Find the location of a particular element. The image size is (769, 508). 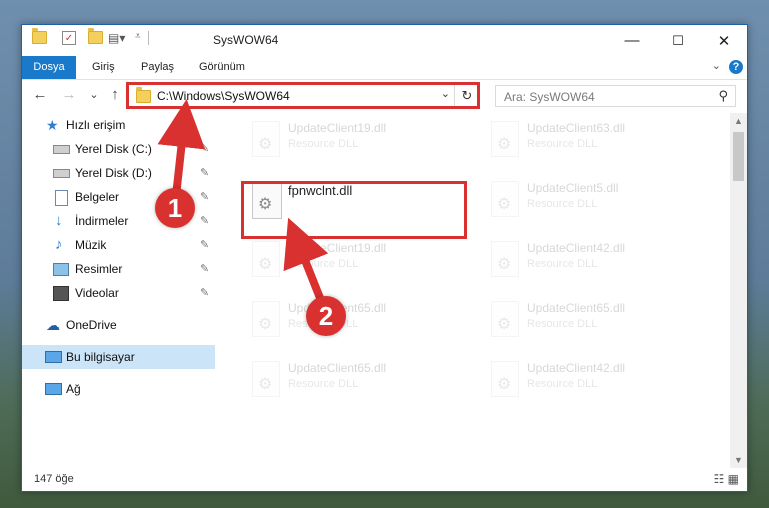

step-marker-1: 1 is located at coordinates (175, 208).